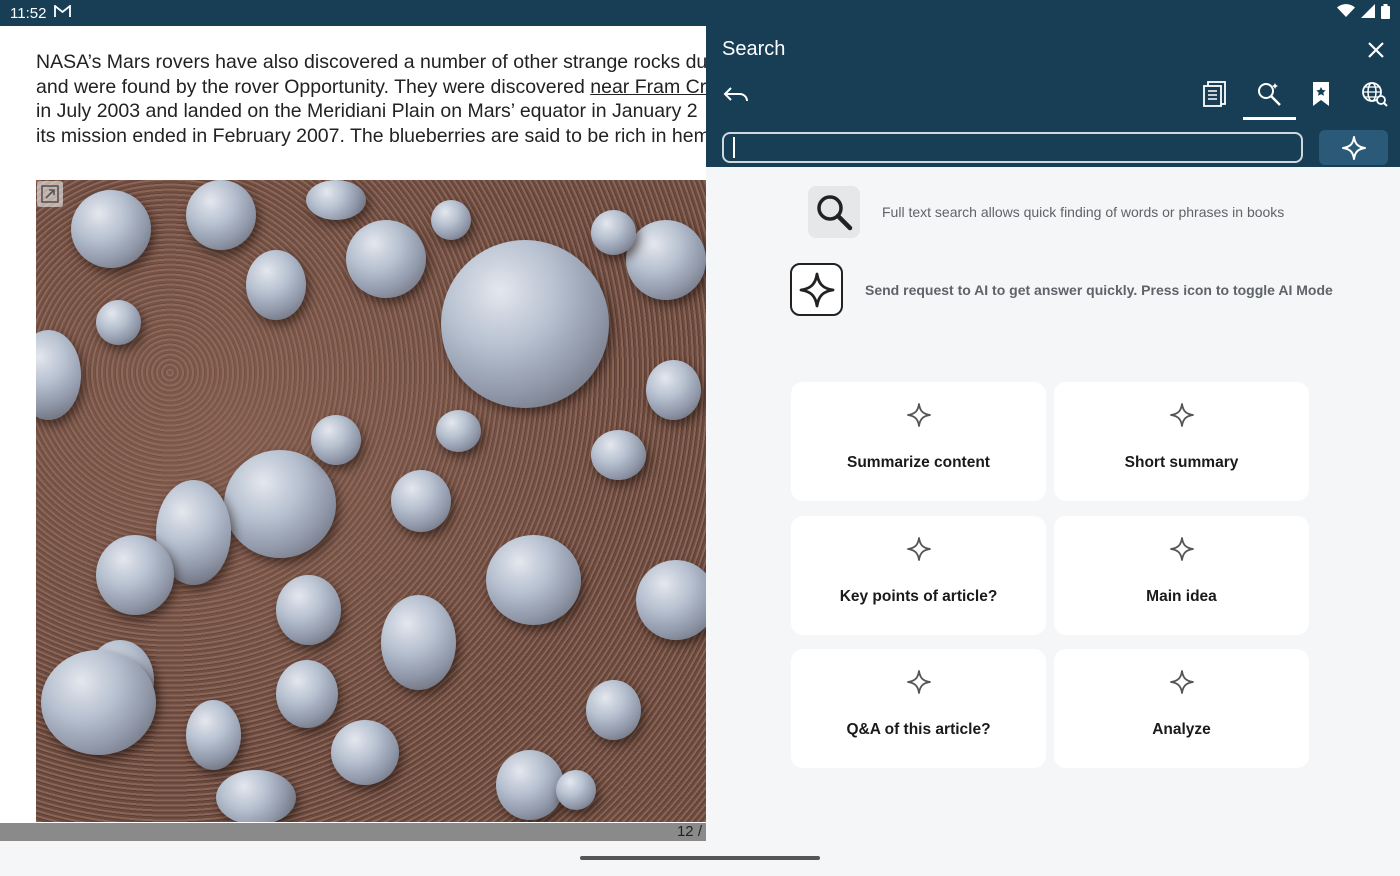  Describe the element at coordinates (1385, 13) in the screenshot. I see `battery-icon` at that location.